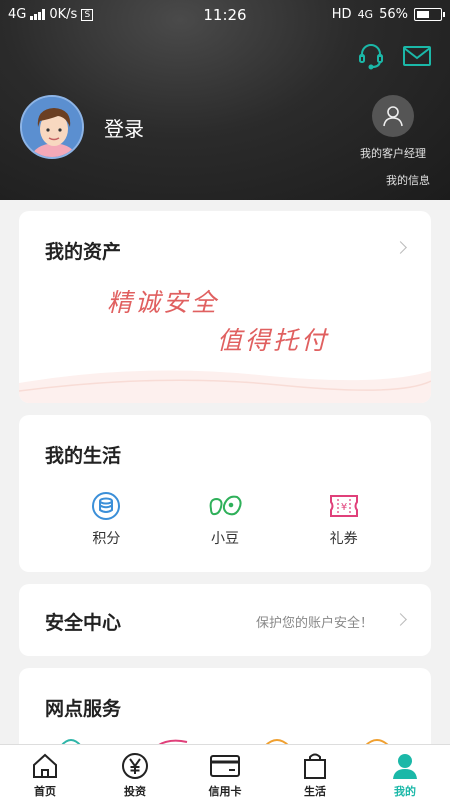 Image resolution: width=450 pixels, height=800 pixels. What do you see at coordinates (106, 539) in the screenshot?
I see `life-item-label: 积分` at bounding box center [106, 539].